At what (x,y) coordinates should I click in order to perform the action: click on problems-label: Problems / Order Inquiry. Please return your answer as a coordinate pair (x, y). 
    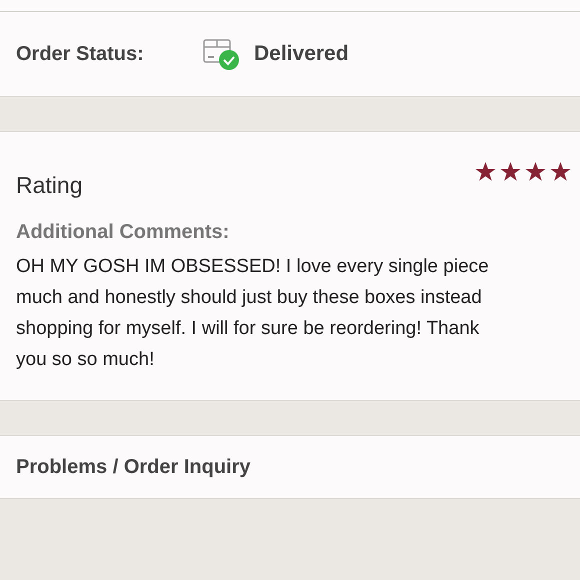
    Looking at the image, I should click on (133, 467).